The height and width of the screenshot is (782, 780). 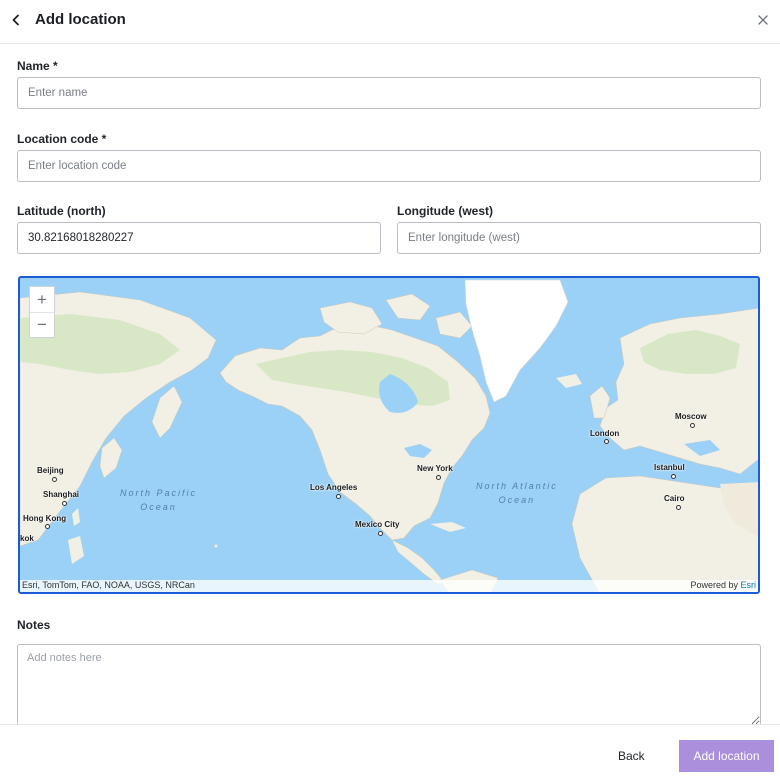 What do you see at coordinates (418, 562) in the screenshot?
I see `central-america` at bounding box center [418, 562].